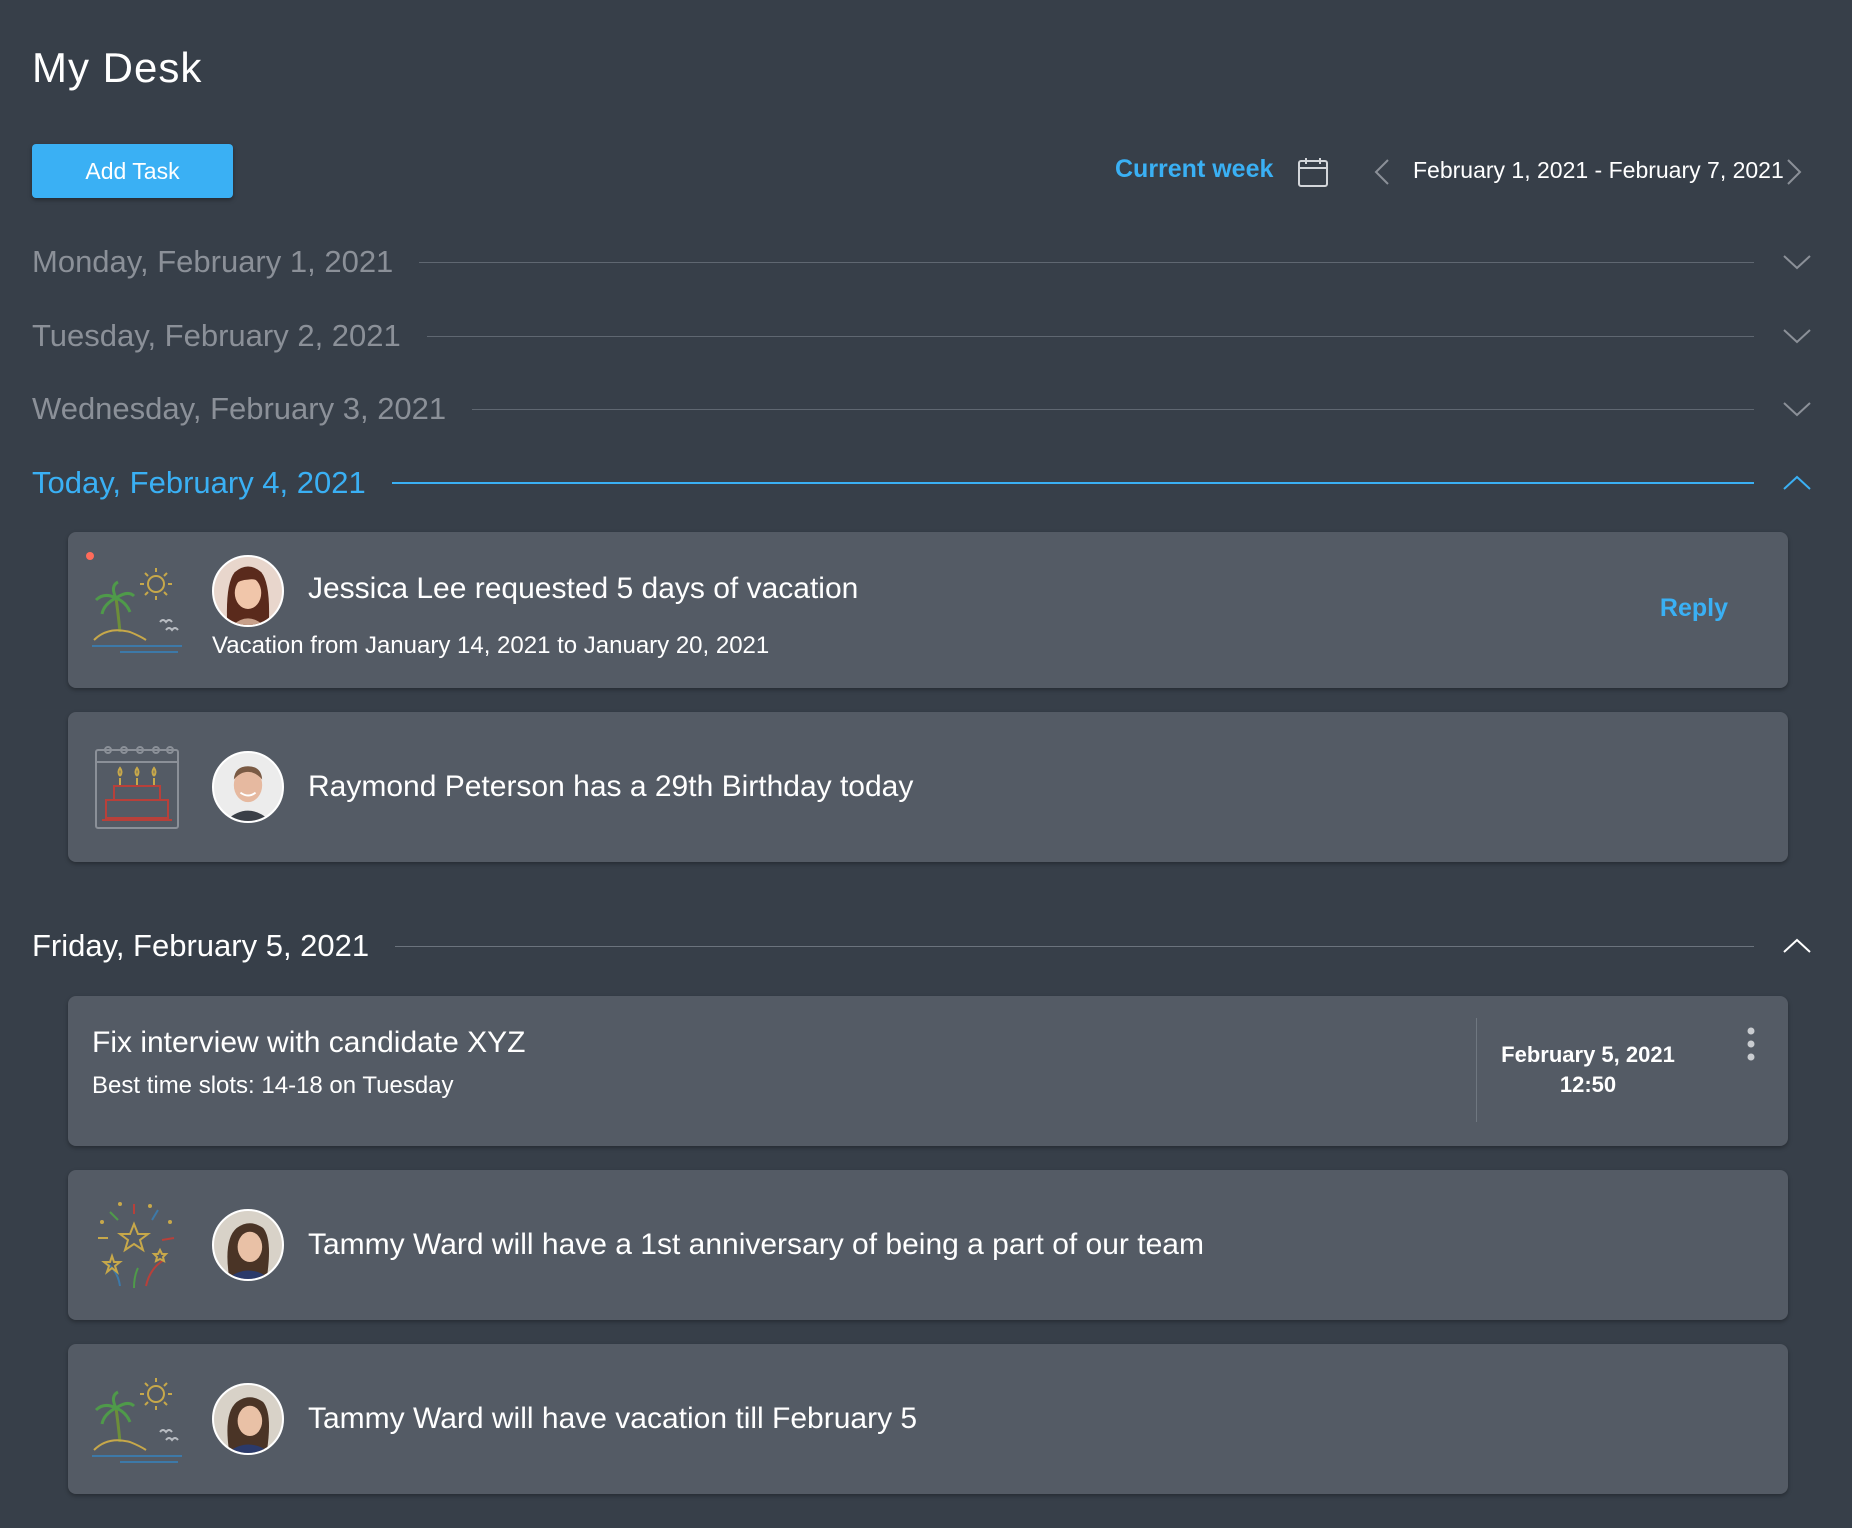  What do you see at coordinates (132, 171) in the screenshot?
I see `add-task-button: Add Task` at bounding box center [132, 171].